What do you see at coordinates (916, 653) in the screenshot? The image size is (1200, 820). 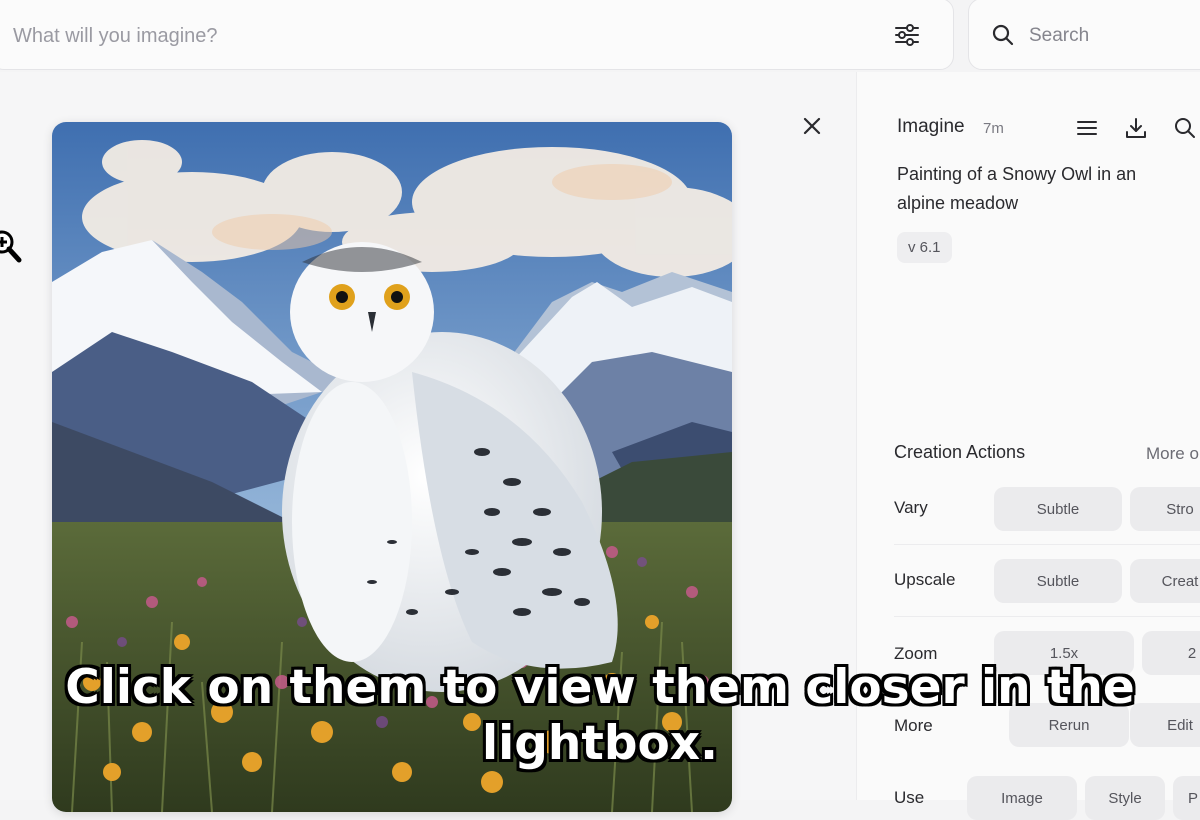 I see `zoom-label: Zoom` at bounding box center [916, 653].